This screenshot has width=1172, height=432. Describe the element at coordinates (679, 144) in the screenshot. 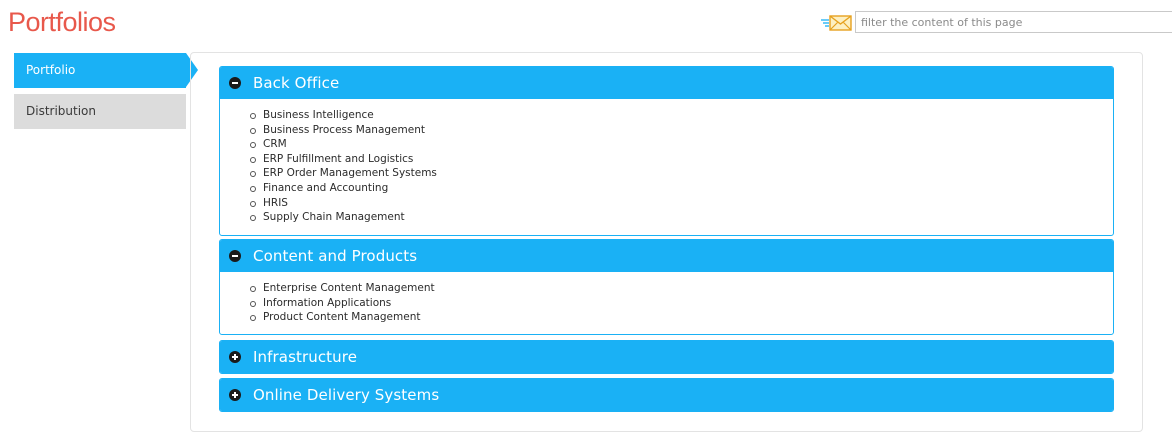

I see `list-item: CRM` at that location.